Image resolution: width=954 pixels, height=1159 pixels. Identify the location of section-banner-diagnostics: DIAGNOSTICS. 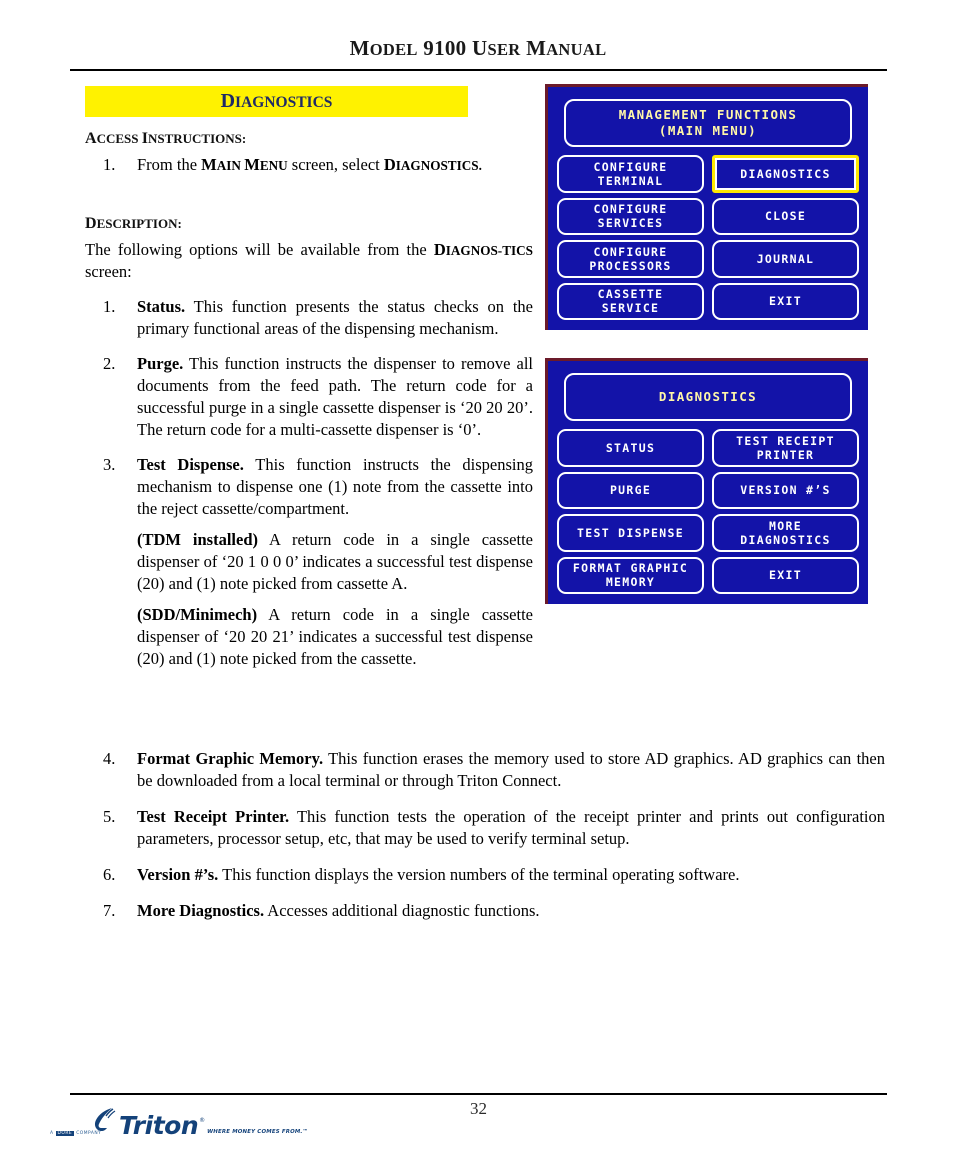
(276, 101).